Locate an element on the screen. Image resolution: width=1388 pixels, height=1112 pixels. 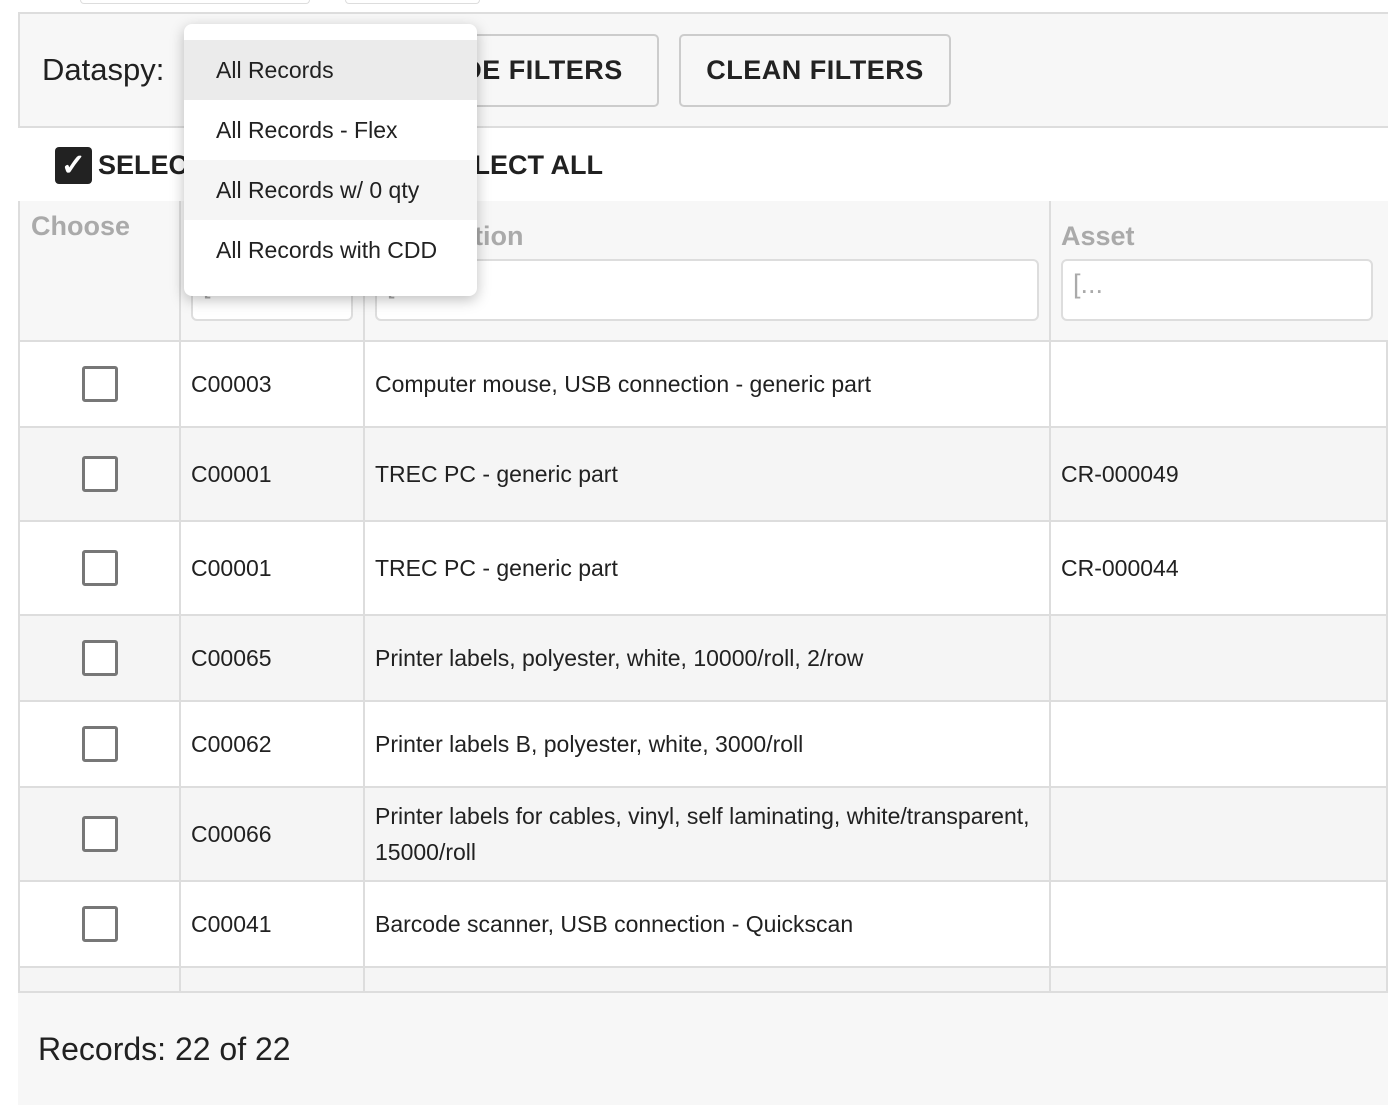
code-cell: C00062 is located at coordinates (231, 744).